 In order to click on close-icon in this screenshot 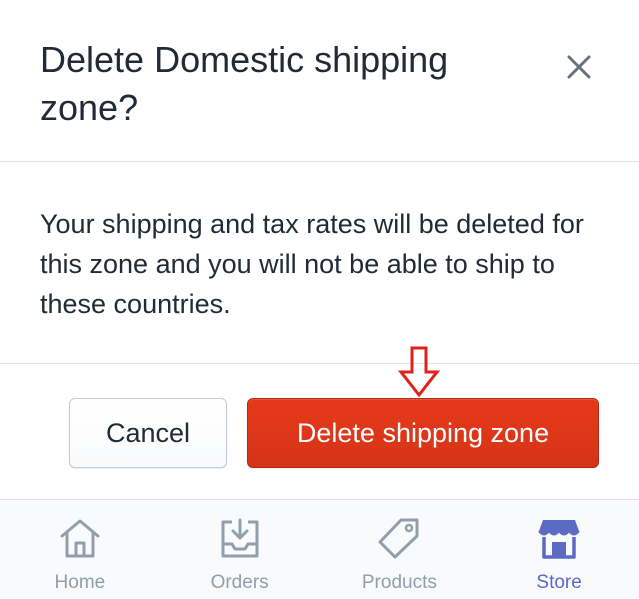, I will do `click(579, 67)`.